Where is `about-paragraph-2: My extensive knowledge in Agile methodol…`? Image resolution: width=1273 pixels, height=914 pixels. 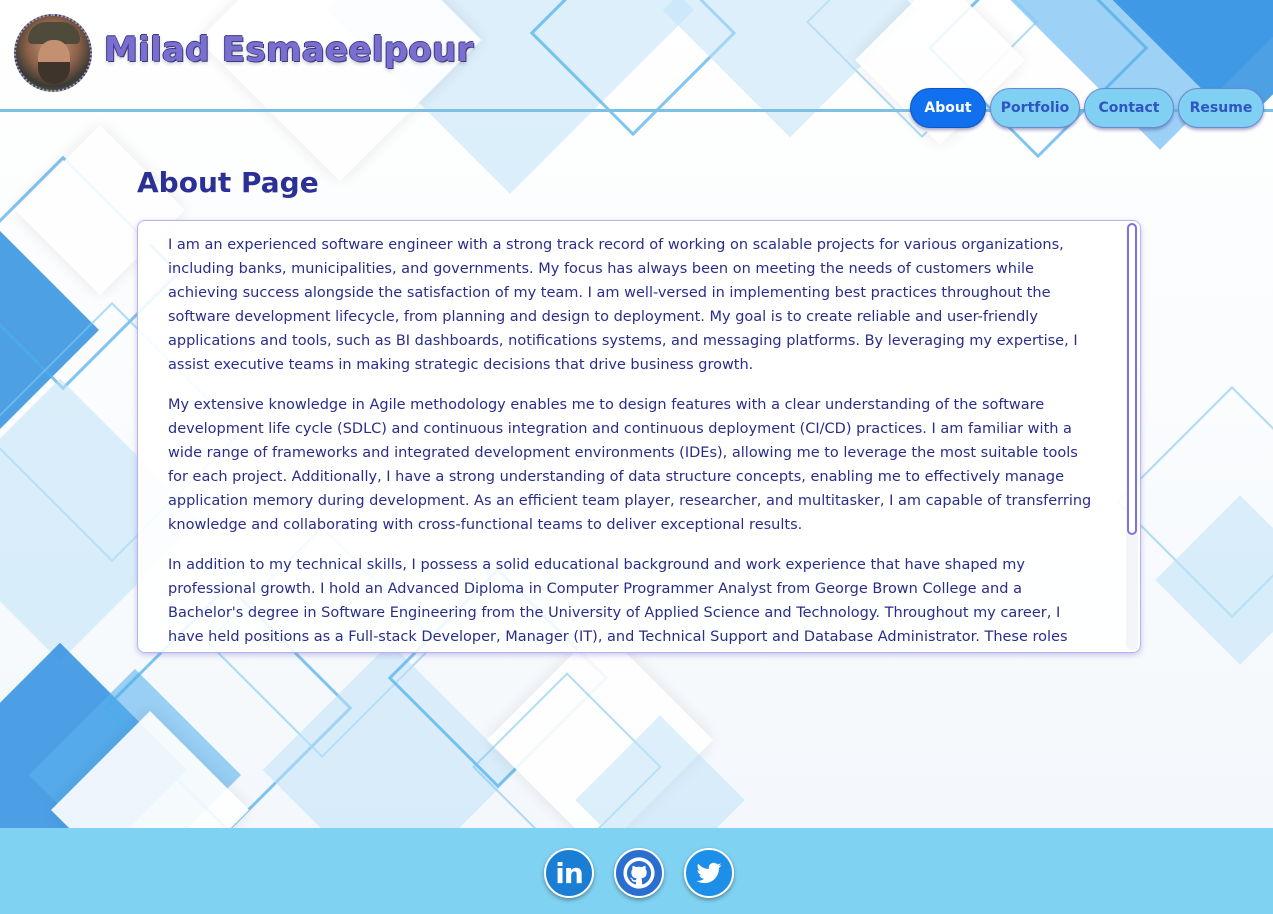
about-paragraph-2: My extensive knowledge in Agile methodol… is located at coordinates (630, 465).